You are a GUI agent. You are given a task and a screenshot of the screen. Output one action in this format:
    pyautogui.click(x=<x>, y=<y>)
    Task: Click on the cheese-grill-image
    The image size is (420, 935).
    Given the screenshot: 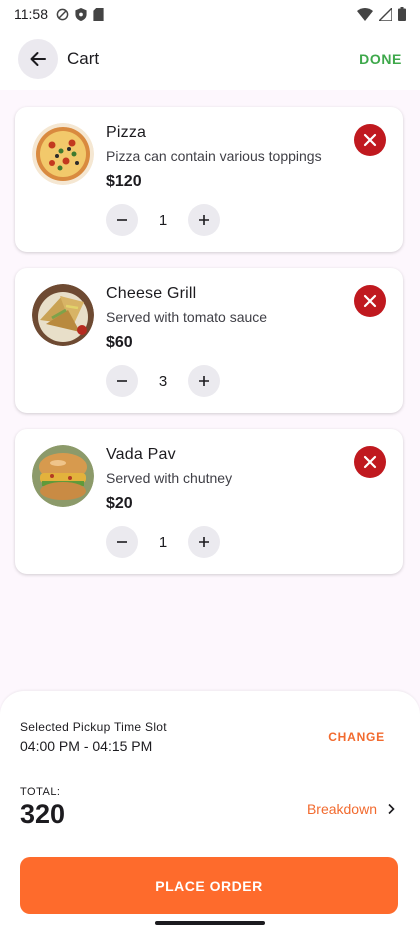 What is the action you would take?
    pyautogui.click(x=63, y=315)
    